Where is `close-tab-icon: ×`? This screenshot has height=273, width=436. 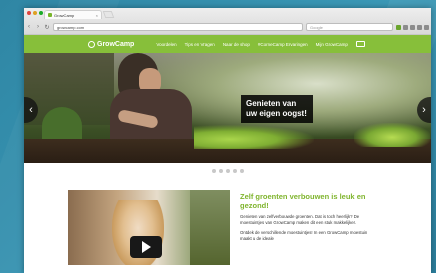 close-tab-icon: × is located at coordinates (97, 15).